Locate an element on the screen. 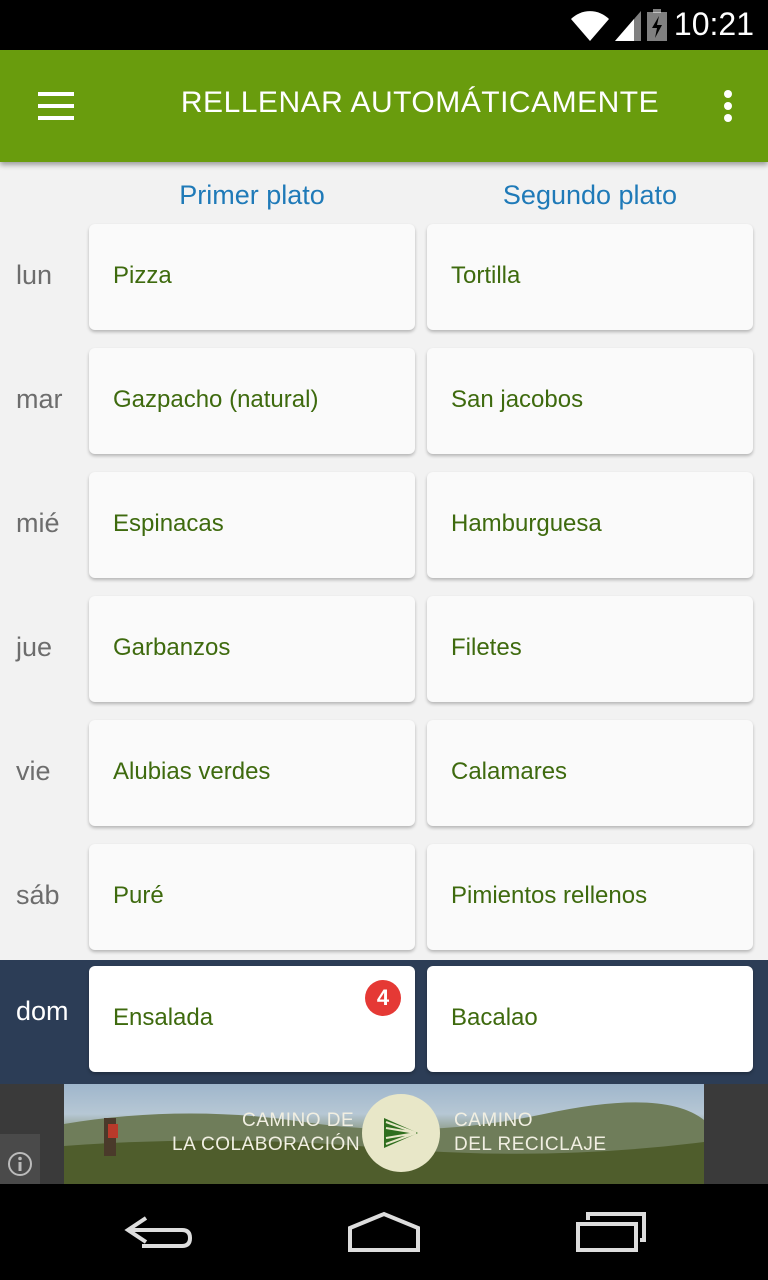 This screenshot has width=768, height=1280. second-course-card: Pimientos rellenos is located at coordinates (590, 897).